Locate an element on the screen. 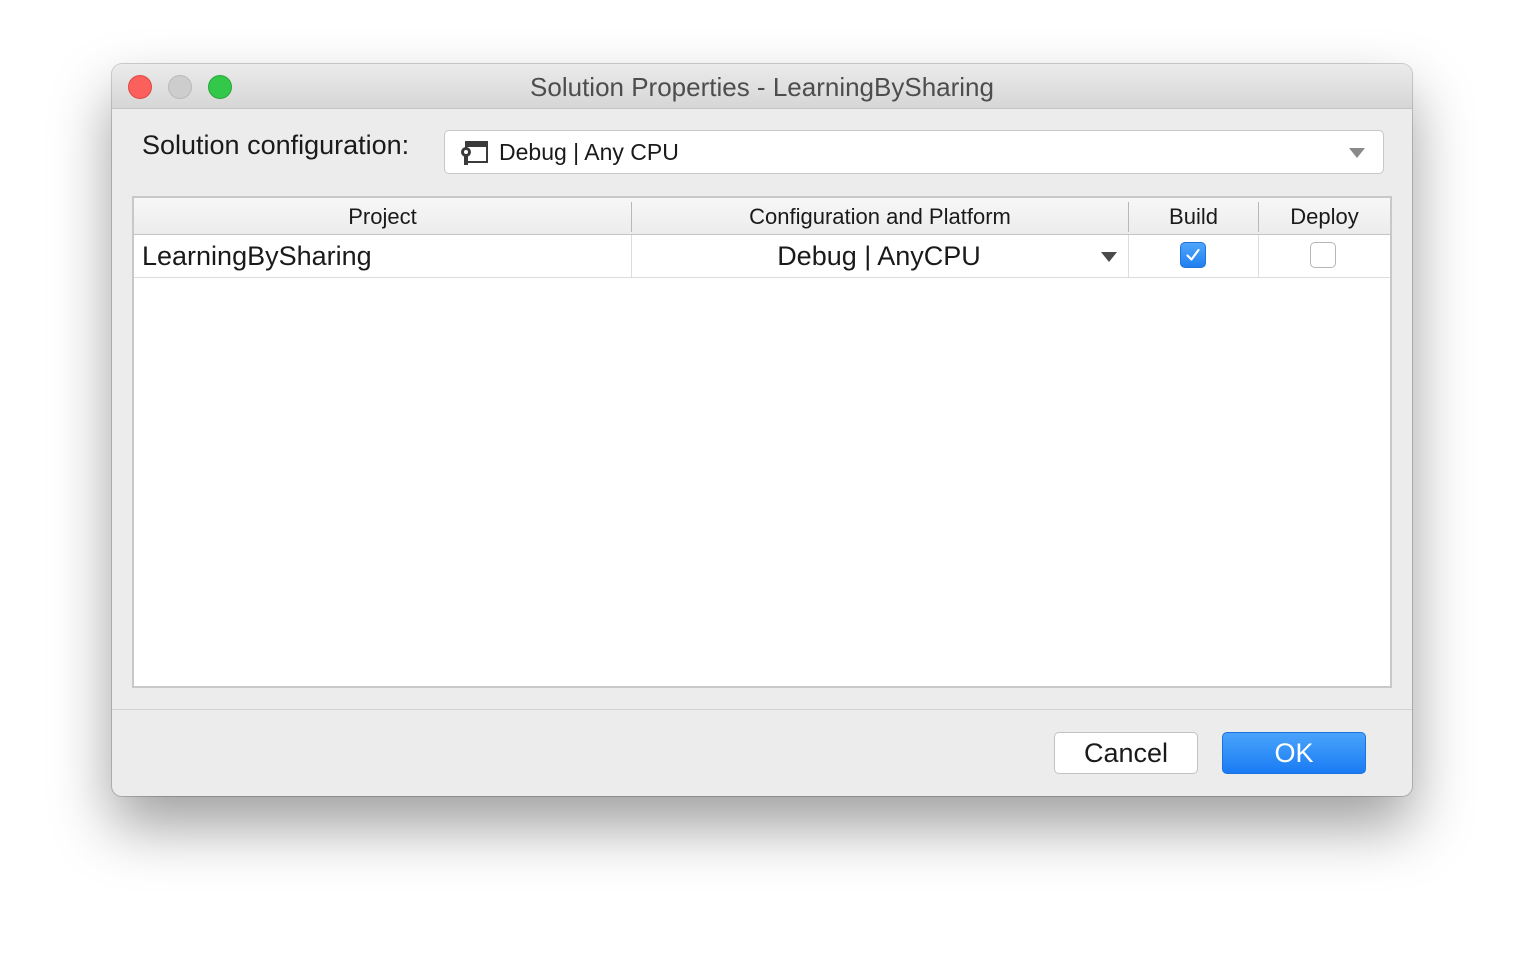 This screenshot has height=956, width=1524. close-button is located at coordinates (140, 87).